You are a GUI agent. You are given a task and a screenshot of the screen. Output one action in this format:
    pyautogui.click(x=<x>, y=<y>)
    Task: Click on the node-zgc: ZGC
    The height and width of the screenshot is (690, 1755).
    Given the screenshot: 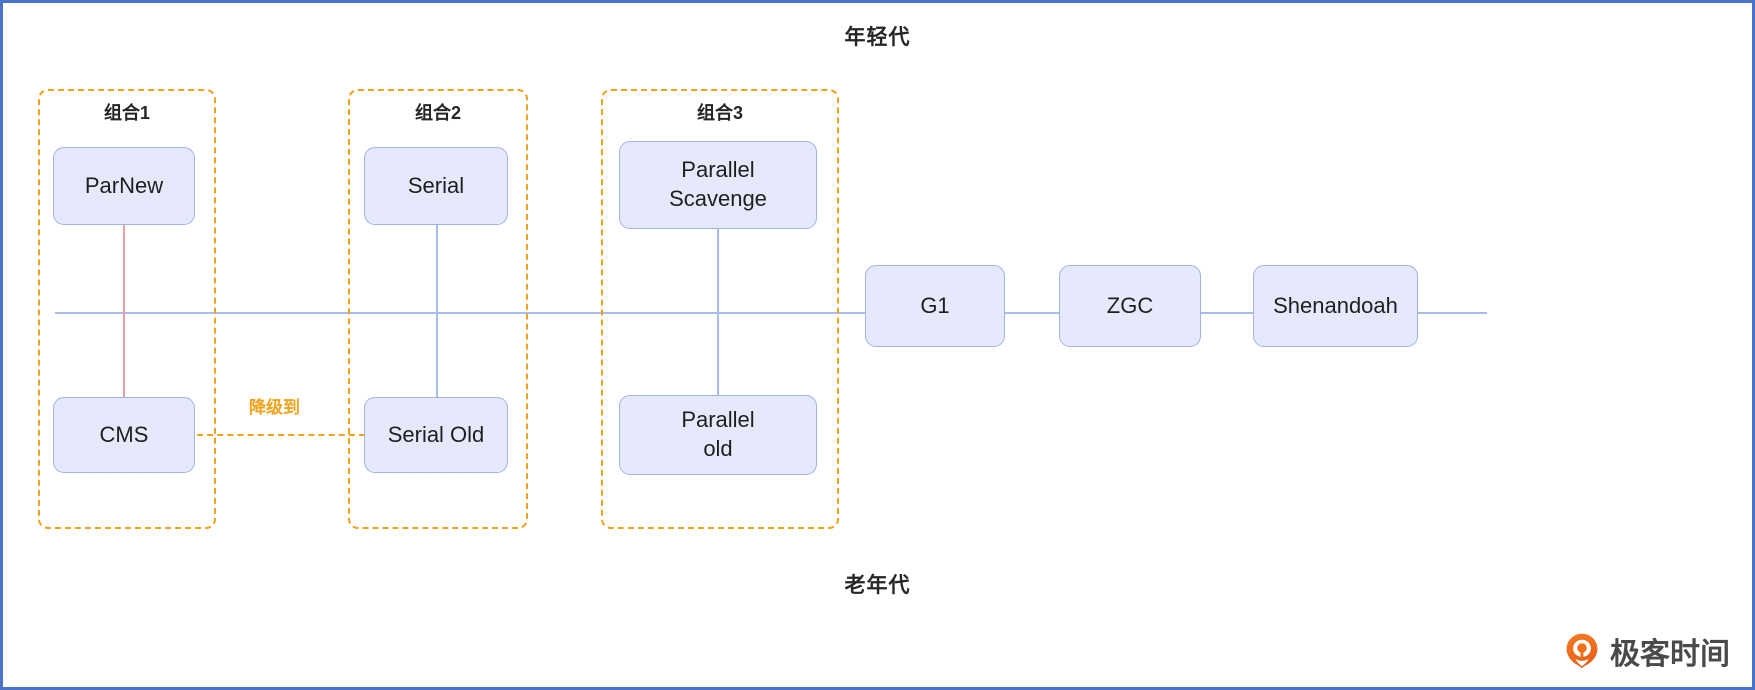 What is the action you would take?
    pyautogui.click(x=1130, y=306)
    